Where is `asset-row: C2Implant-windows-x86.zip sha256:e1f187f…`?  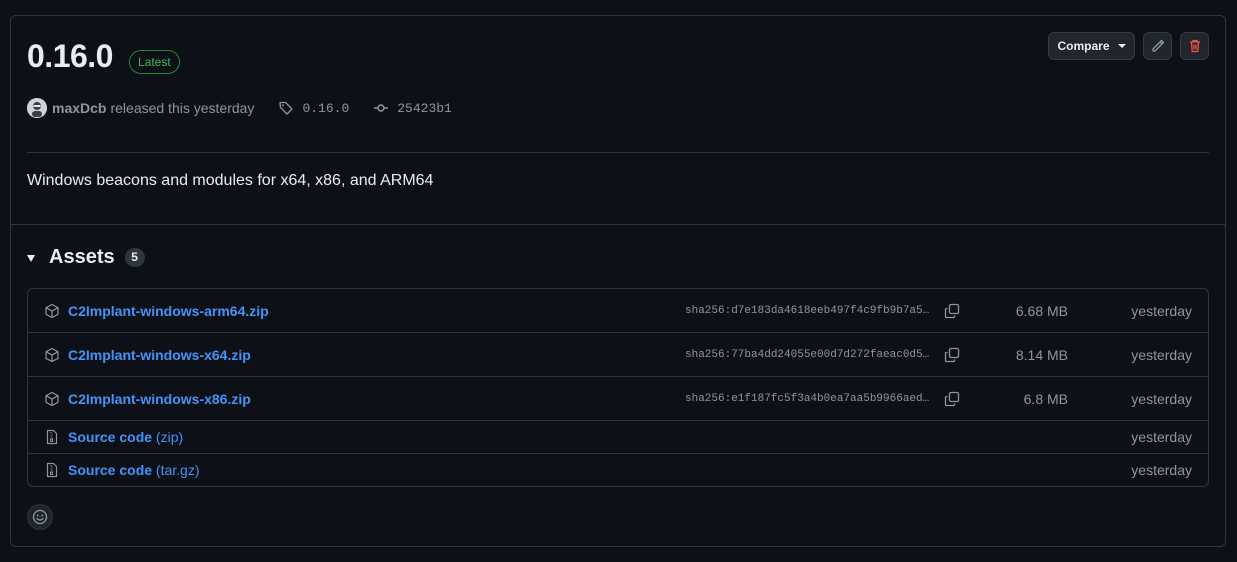
asset-row: C2Implant-windows-x86.zip sha256:e1f187f… is located at coordinates (618, 398).